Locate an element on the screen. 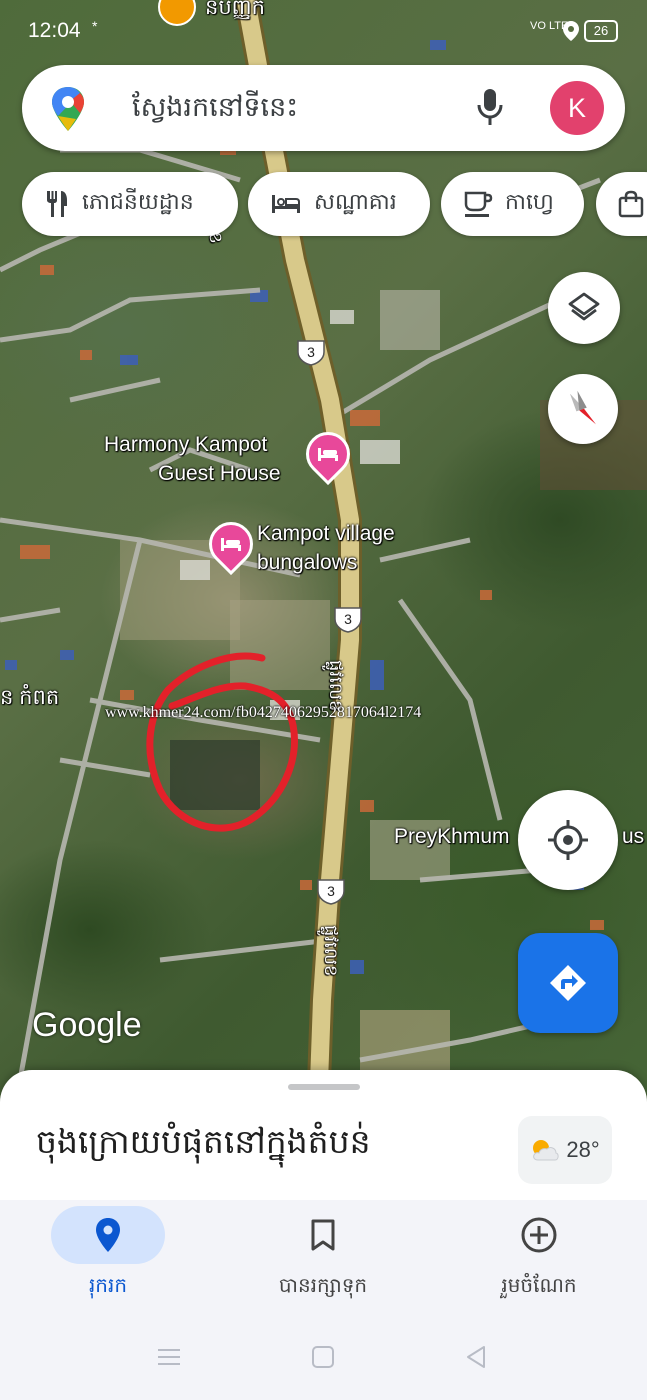 Image resolution: width=647 pixels, height=1400 pixels. compass-button is located at coordinates (583, 409).